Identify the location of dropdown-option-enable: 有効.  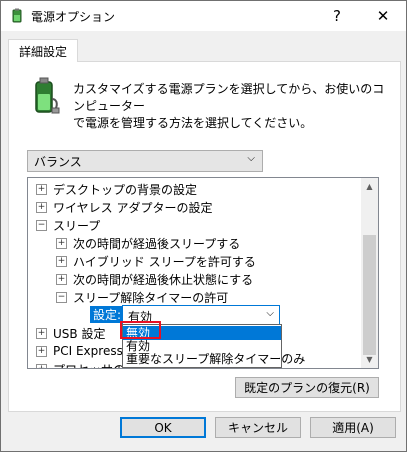
(202, 346).